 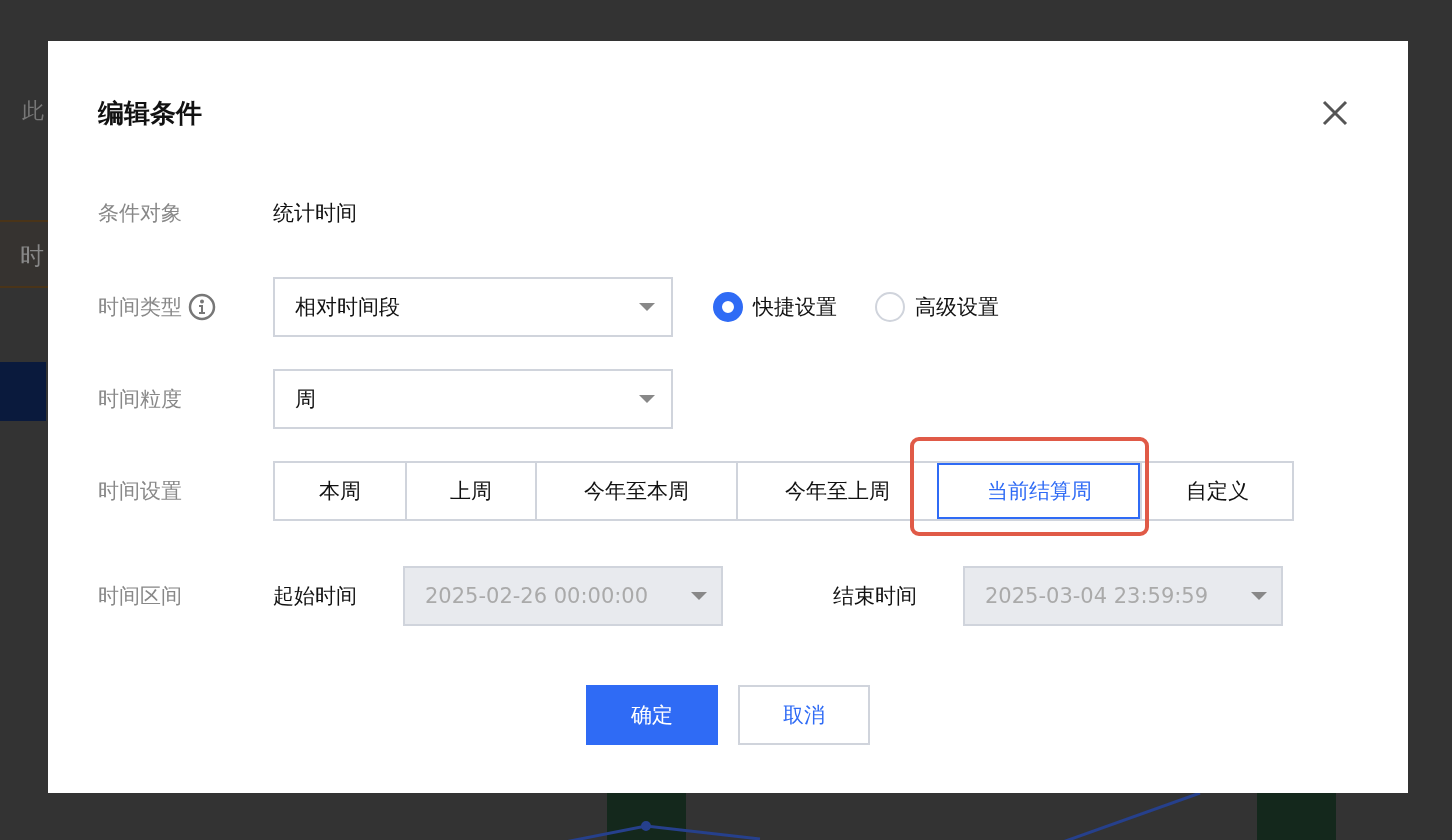 What do you see at coordinates (473, 307) in the screenshot?
I see `dropdown-field: 相对时间段` at bounding box center [473, 307].